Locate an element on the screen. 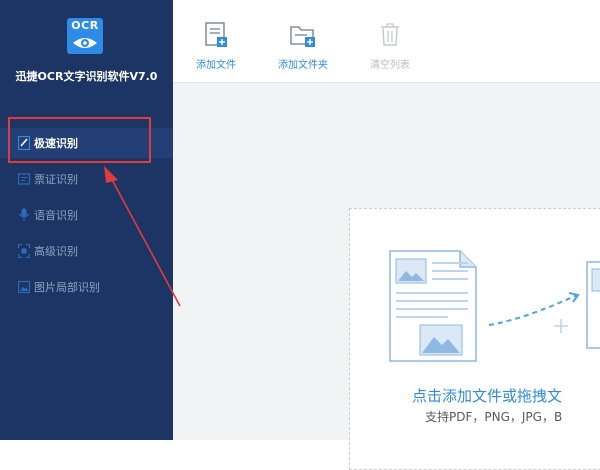  clear-list-button: 清空列表 is located at coordinates (390, 50).